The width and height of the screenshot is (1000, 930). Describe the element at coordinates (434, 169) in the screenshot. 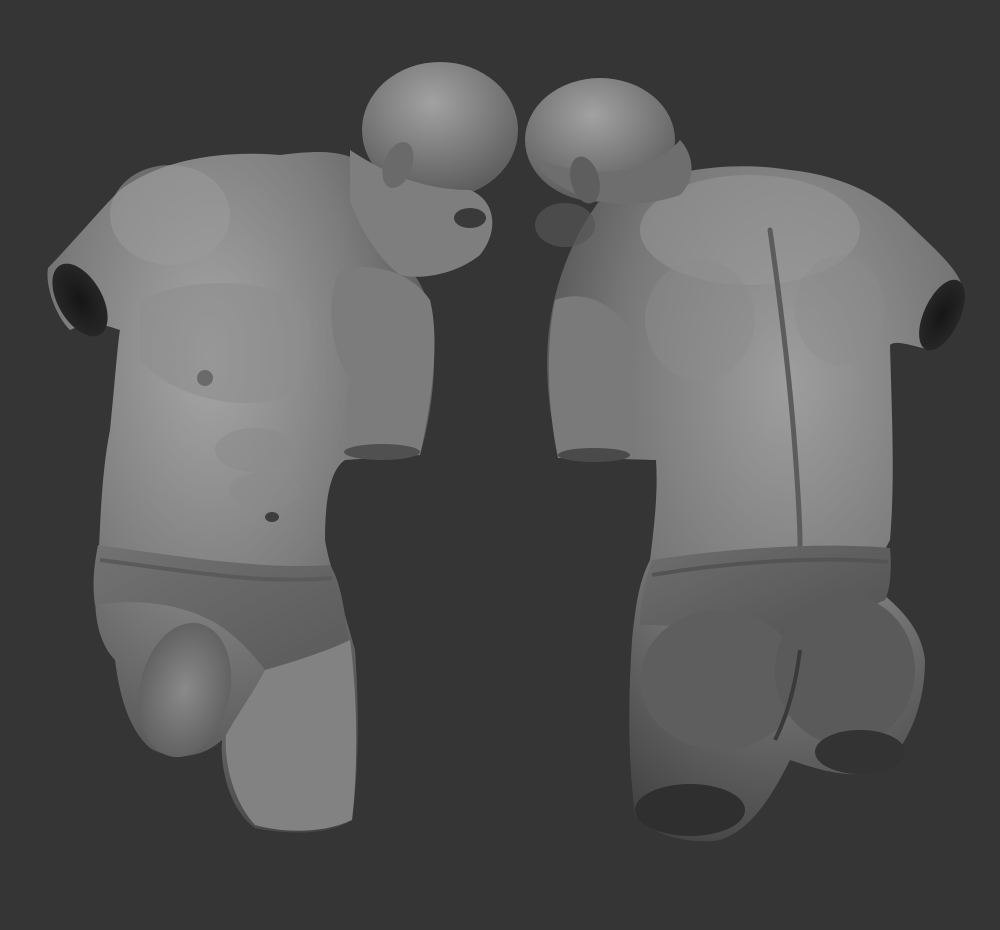

I see `front-head` at that location.